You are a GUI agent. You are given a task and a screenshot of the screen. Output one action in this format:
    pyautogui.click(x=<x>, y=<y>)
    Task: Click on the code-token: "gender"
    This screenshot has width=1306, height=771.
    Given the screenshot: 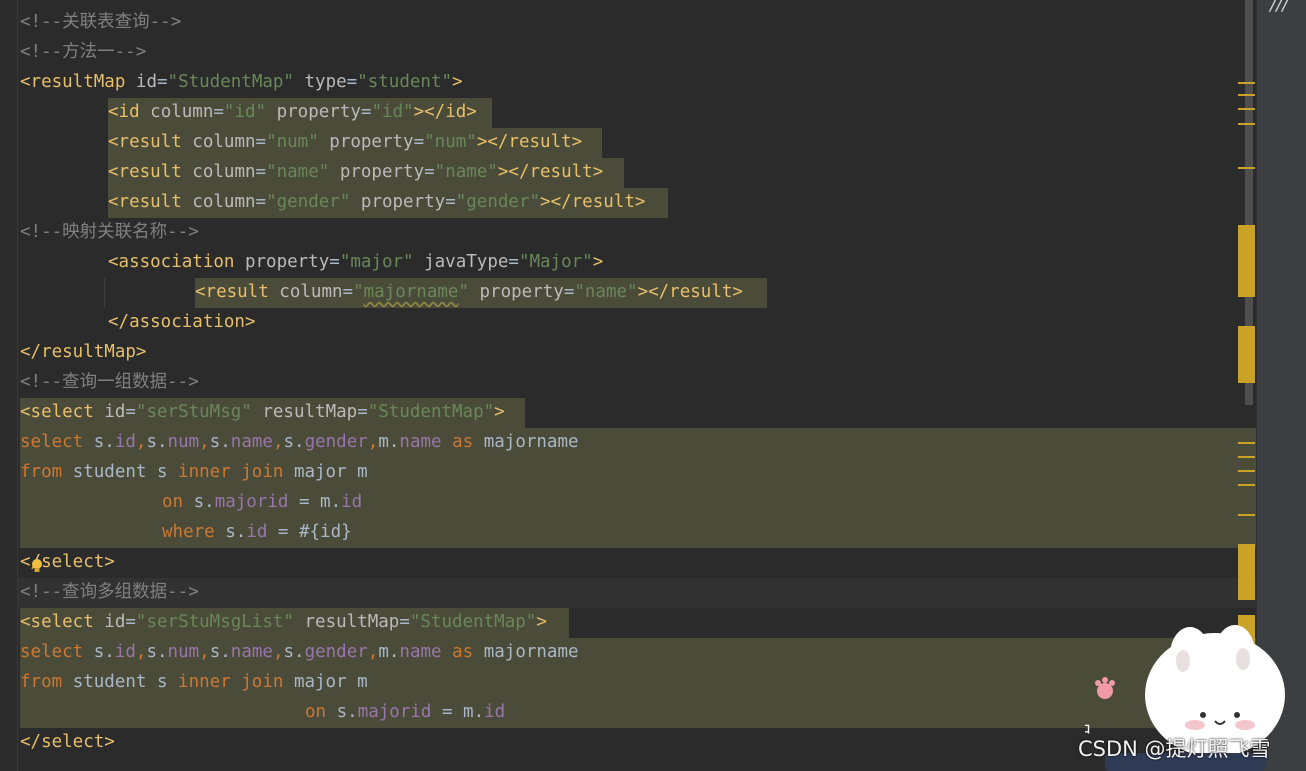 What is the action you would take?
    pyautogui.click(x=498, y=202)
    